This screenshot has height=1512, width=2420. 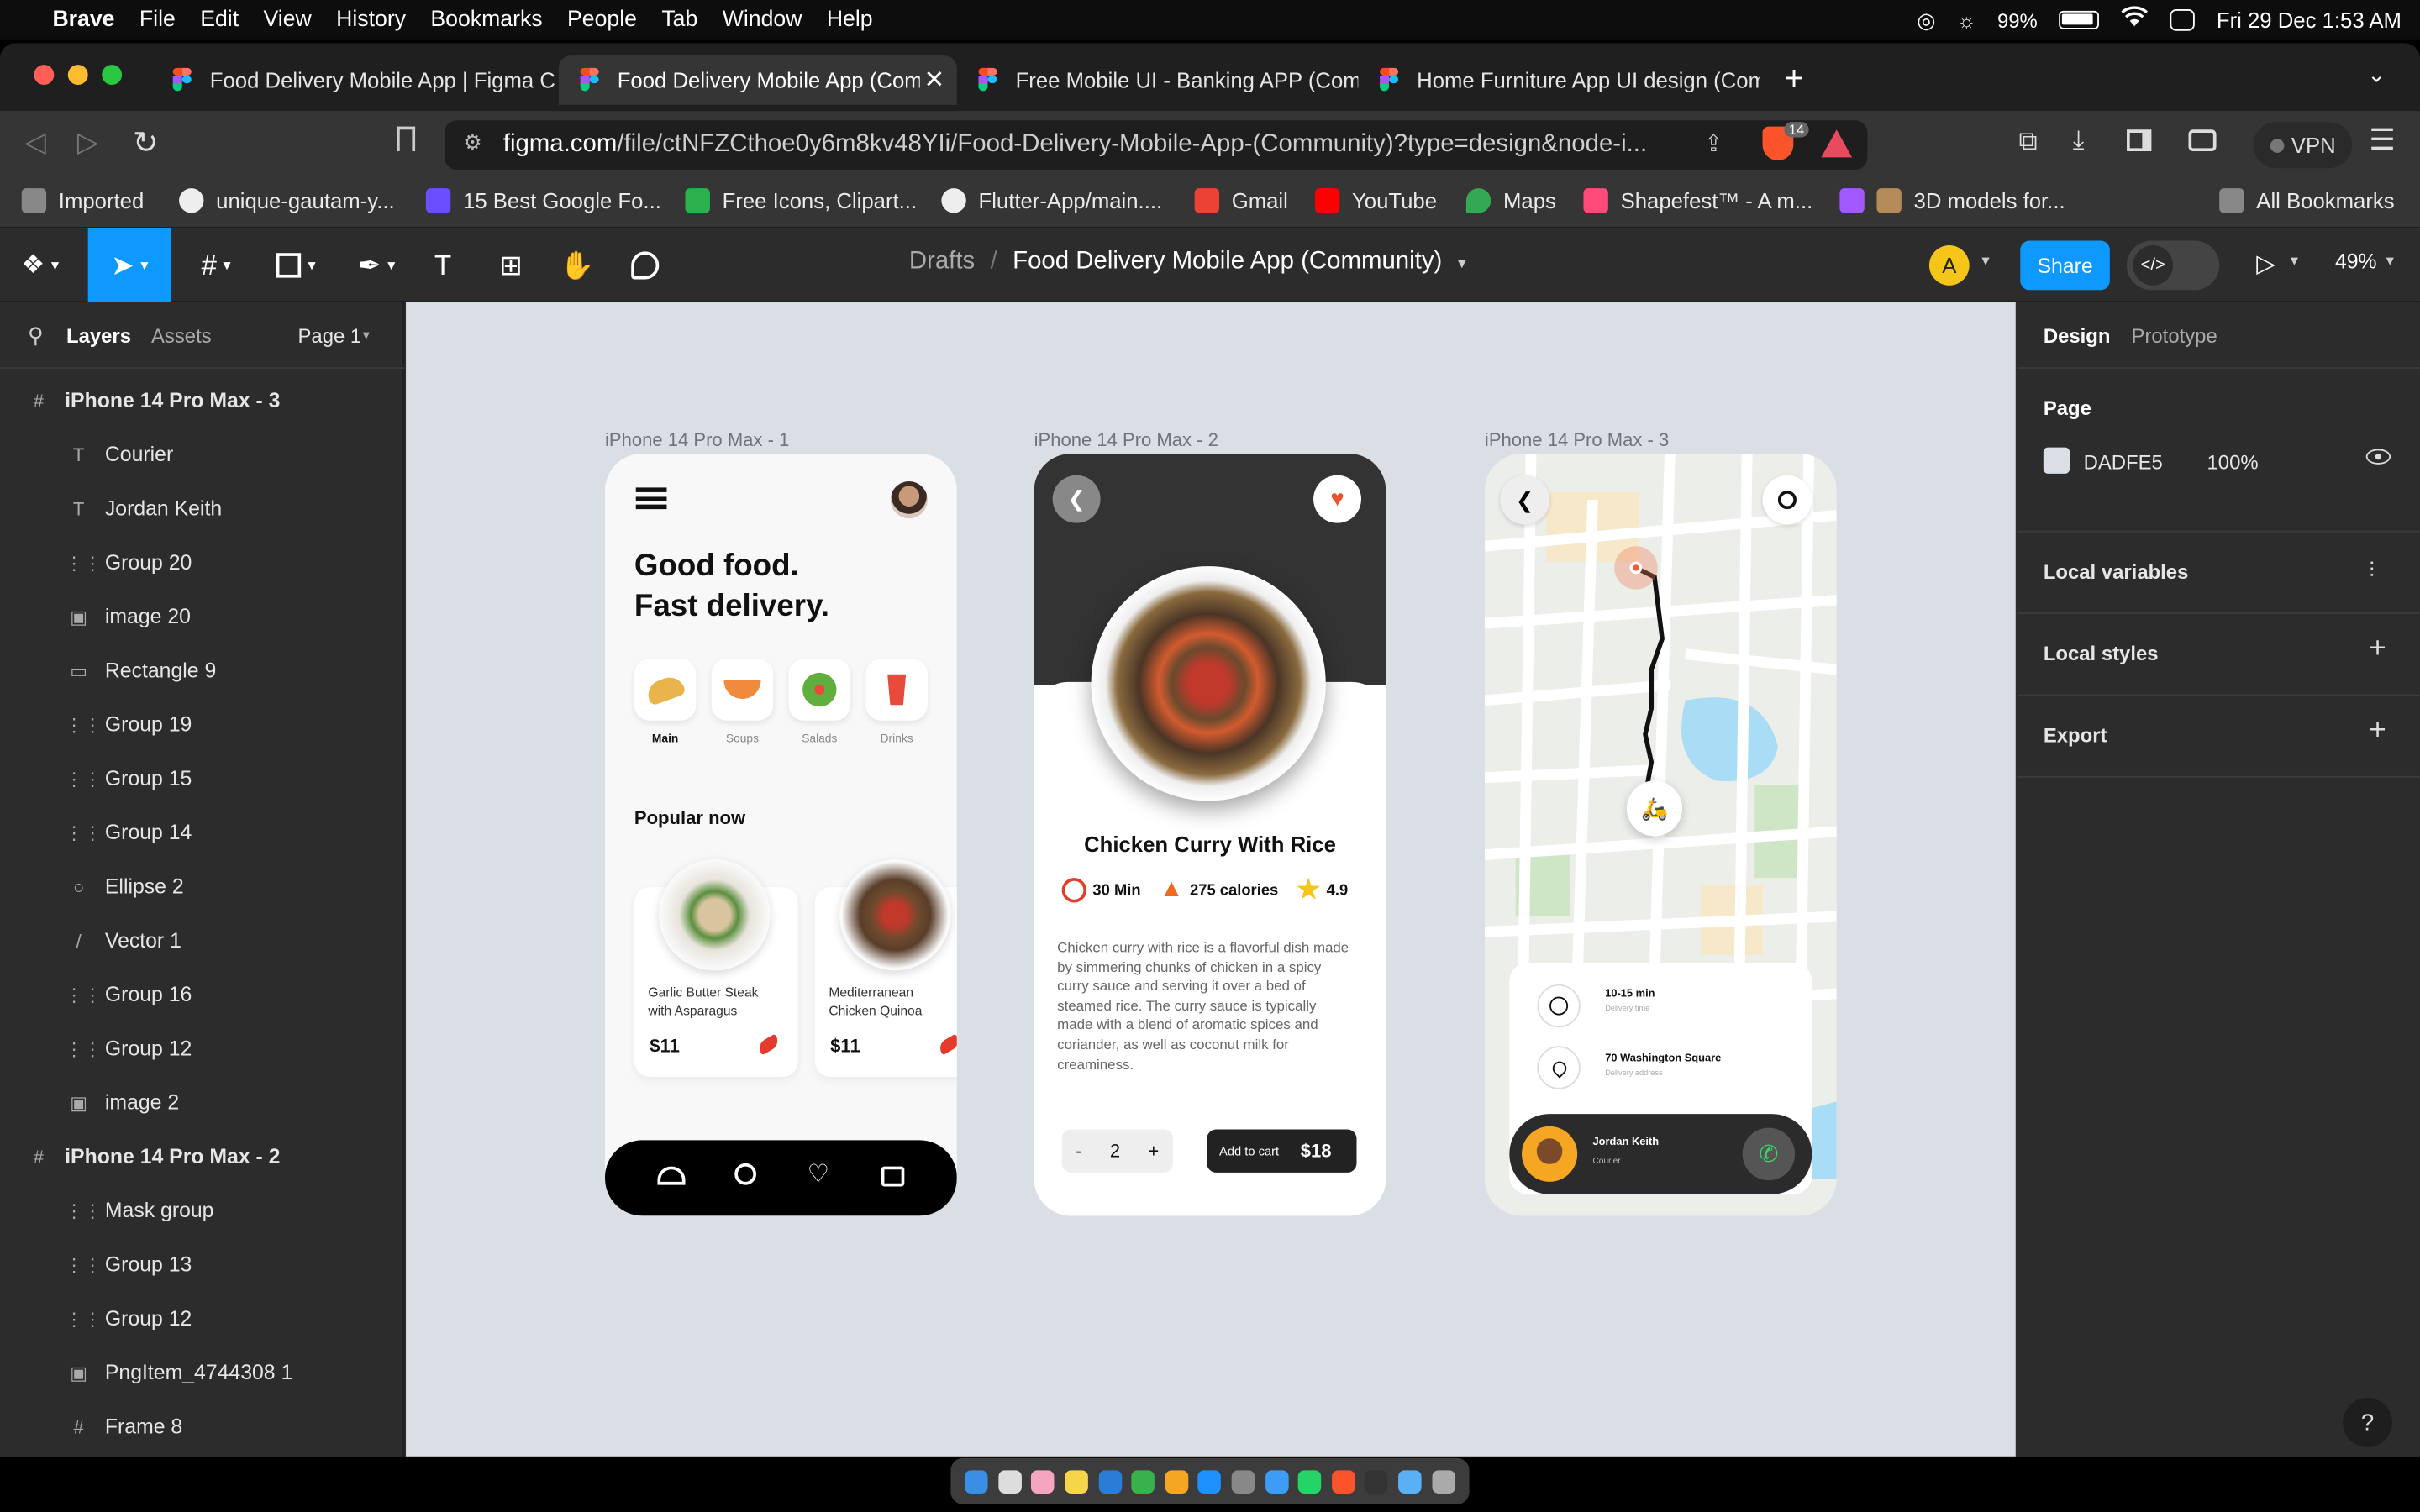 I want to click on home-cloche-icon, so click(x=672, y=1175).